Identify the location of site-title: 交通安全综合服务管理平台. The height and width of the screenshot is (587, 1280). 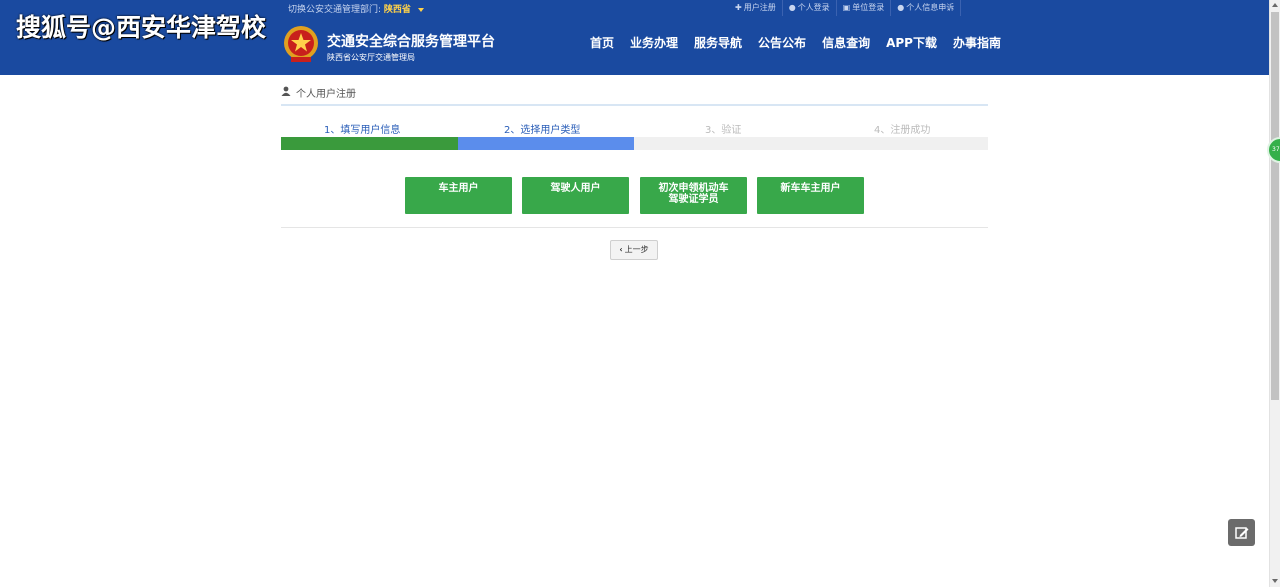
(411, 42).